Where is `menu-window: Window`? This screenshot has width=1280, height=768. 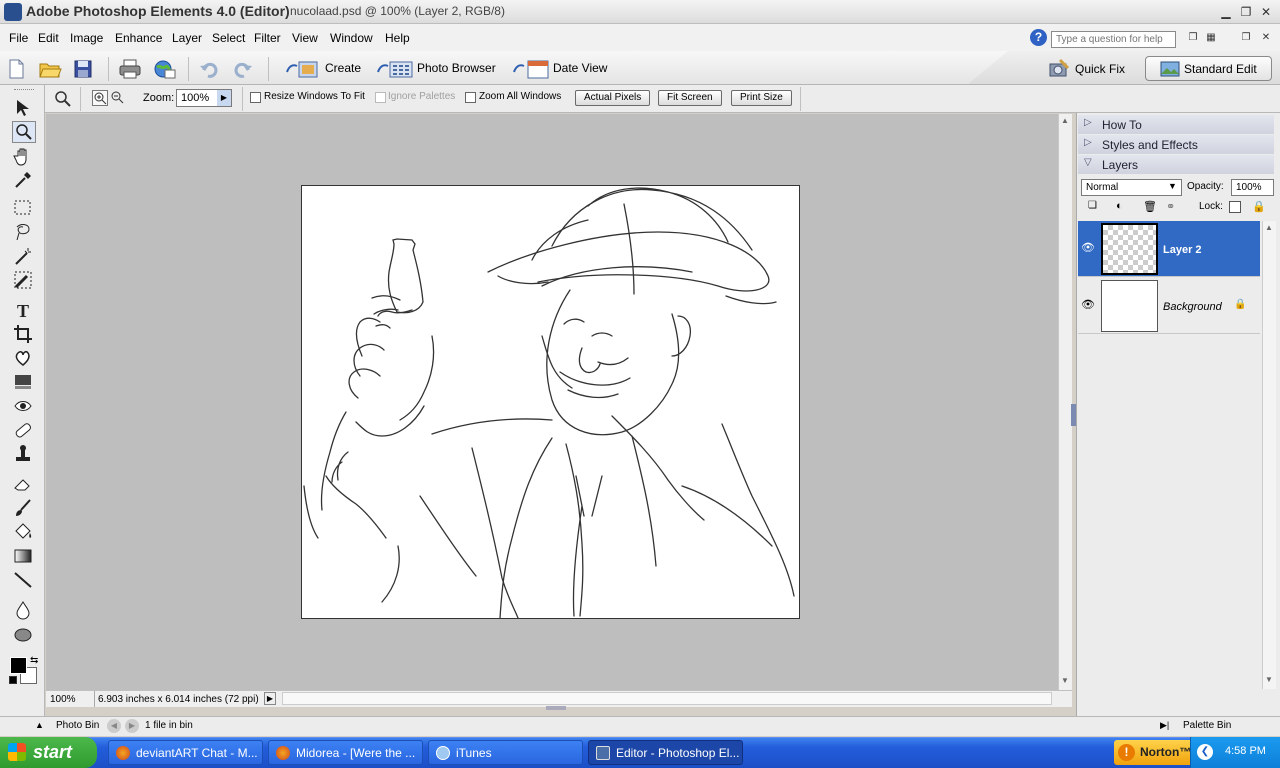 menu-window: Window is located at coordinates (351, 38).